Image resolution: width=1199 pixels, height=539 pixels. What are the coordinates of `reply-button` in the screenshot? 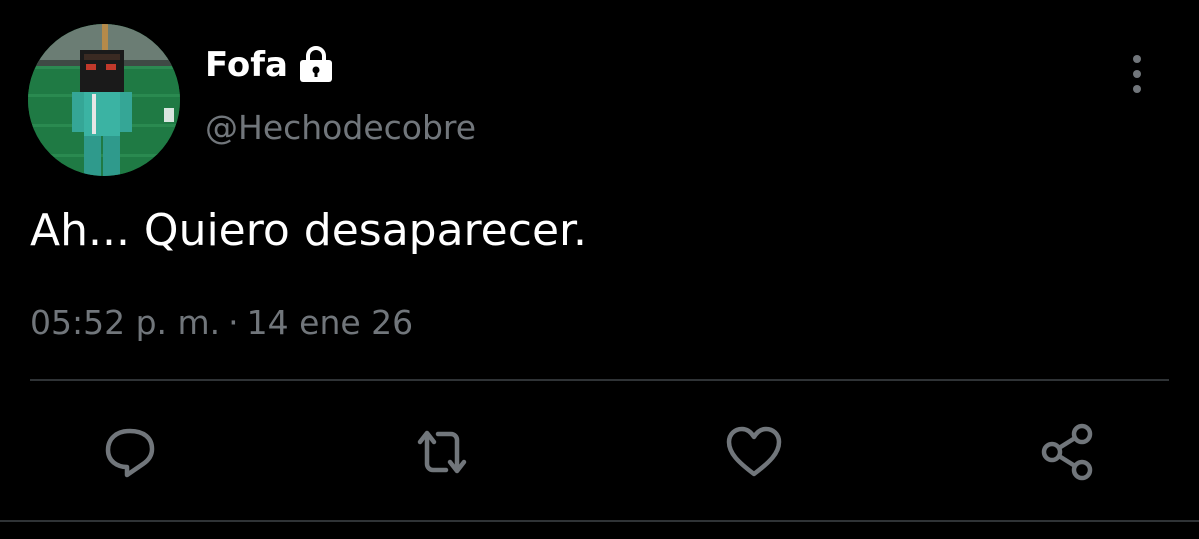 It's located at (130, 452).